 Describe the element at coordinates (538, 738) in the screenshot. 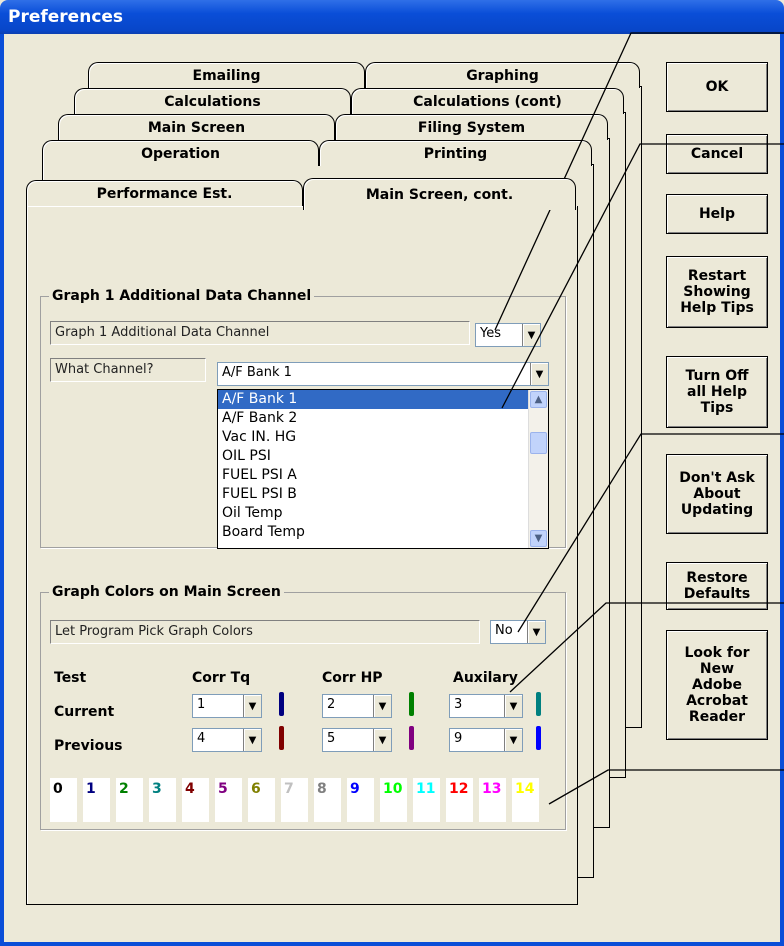

I see `previous-auxilary-swatch` at that location.